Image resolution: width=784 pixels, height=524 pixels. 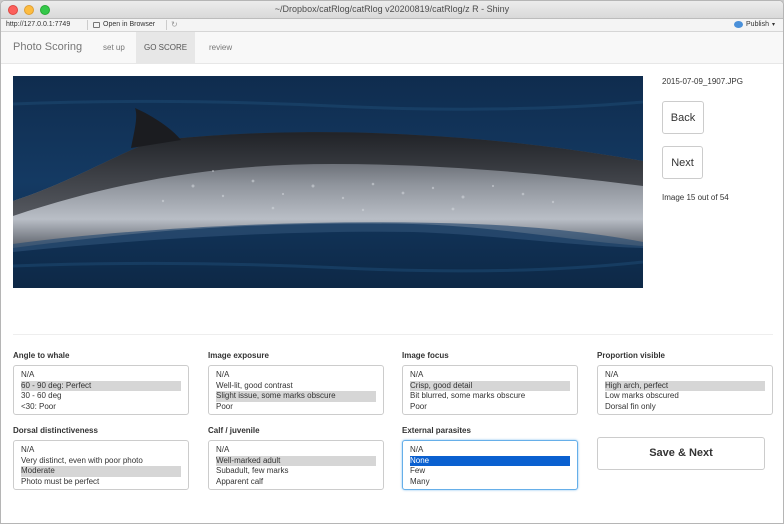 What do you see at coordinates (296, 482) in the screenshot?
I see `list-option: Apparent calf` at bounding box center [296, 482].